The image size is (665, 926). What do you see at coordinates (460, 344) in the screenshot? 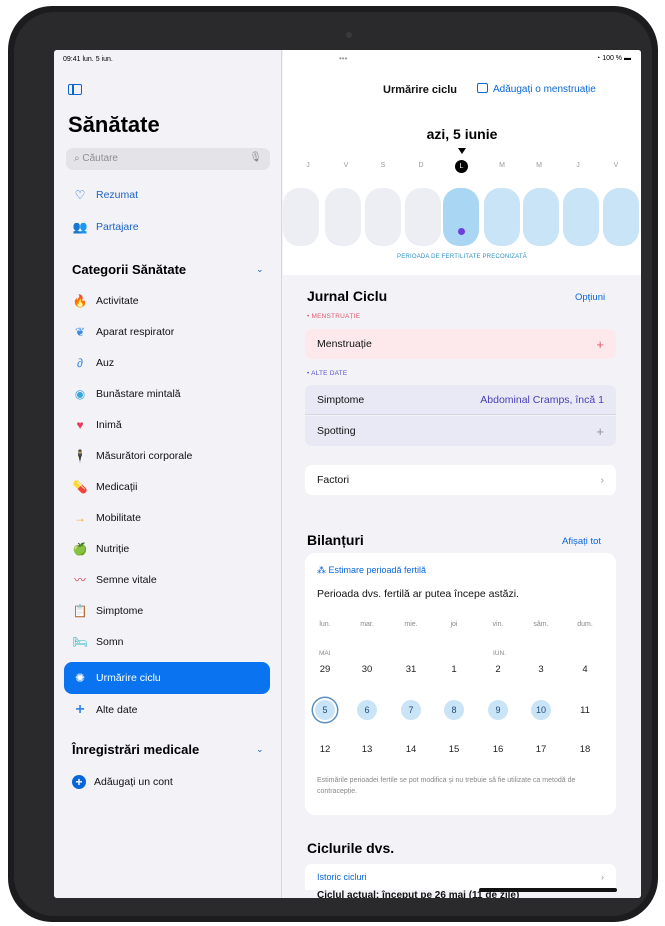
I see `menstruation-row: Menstruație +` at bounding box center [460, 344].